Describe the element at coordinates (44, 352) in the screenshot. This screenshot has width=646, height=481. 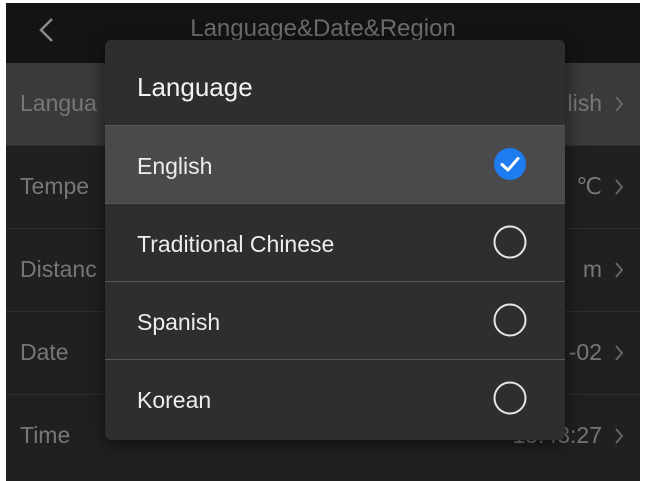
I see `row-label: Date` at that location.